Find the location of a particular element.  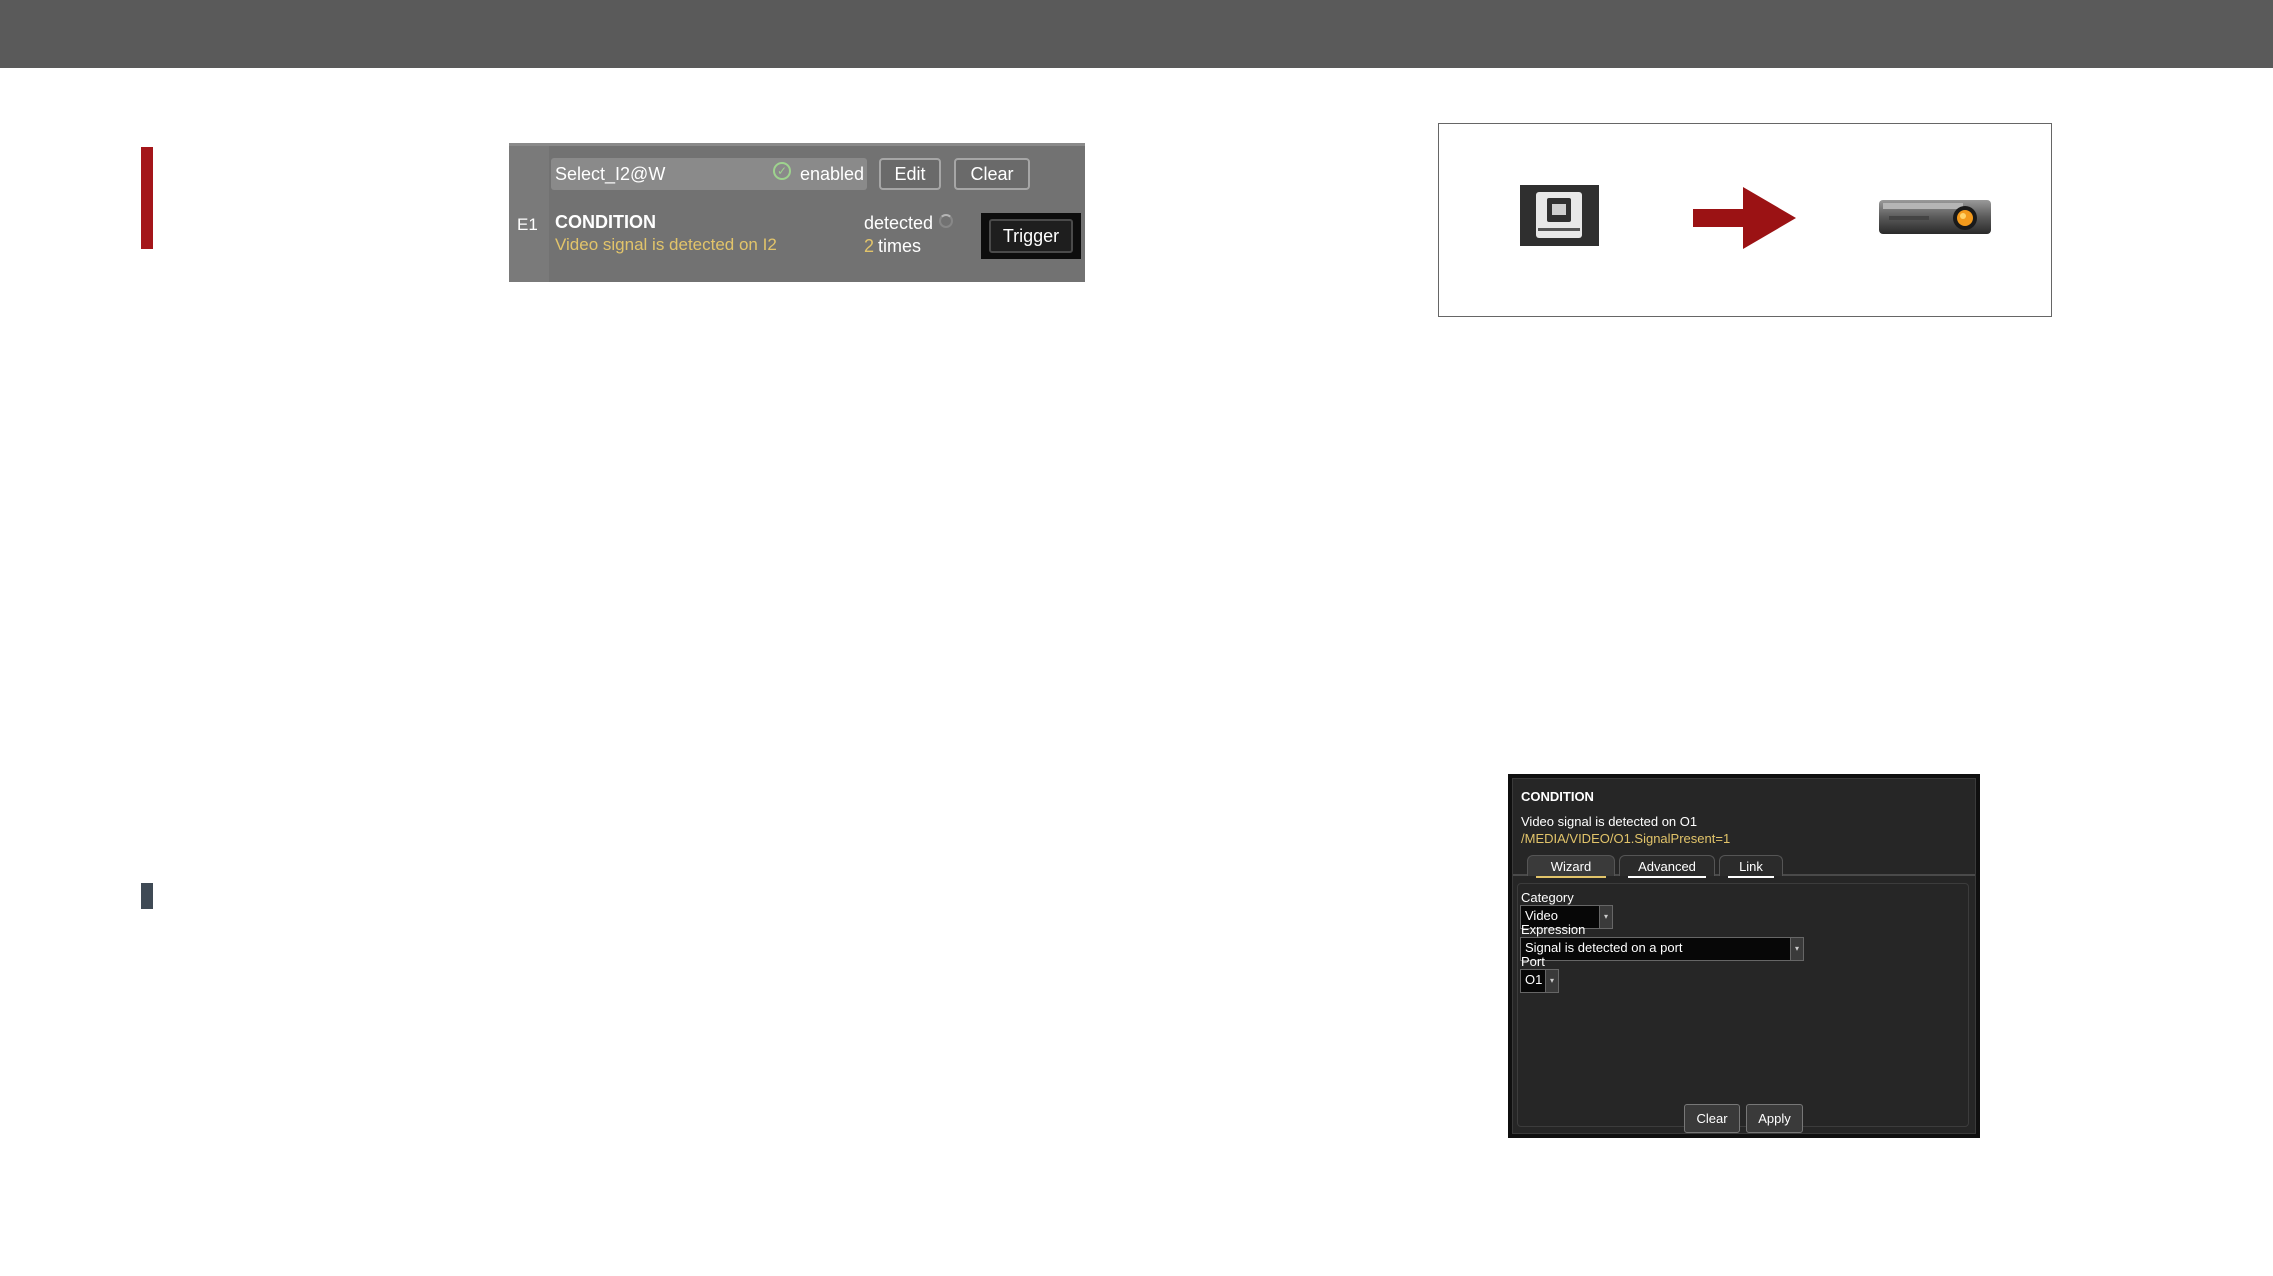

tab-wizard: Wizard is located at coordinates (1571, 866).